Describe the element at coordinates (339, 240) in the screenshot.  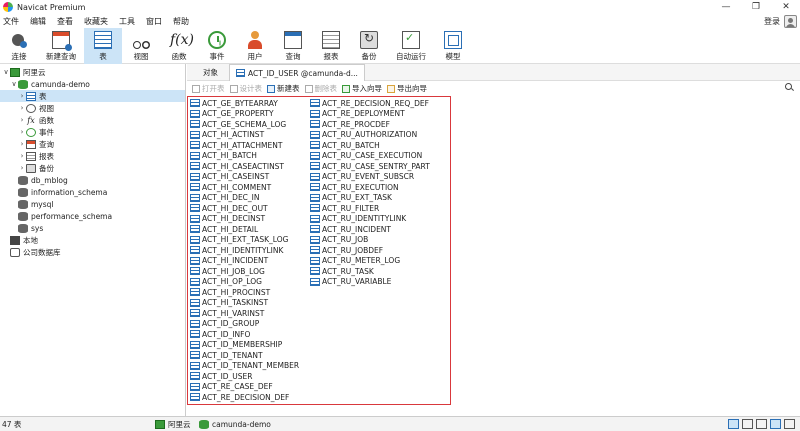
I see `table-item: ACT_RU_JOB` at that location.